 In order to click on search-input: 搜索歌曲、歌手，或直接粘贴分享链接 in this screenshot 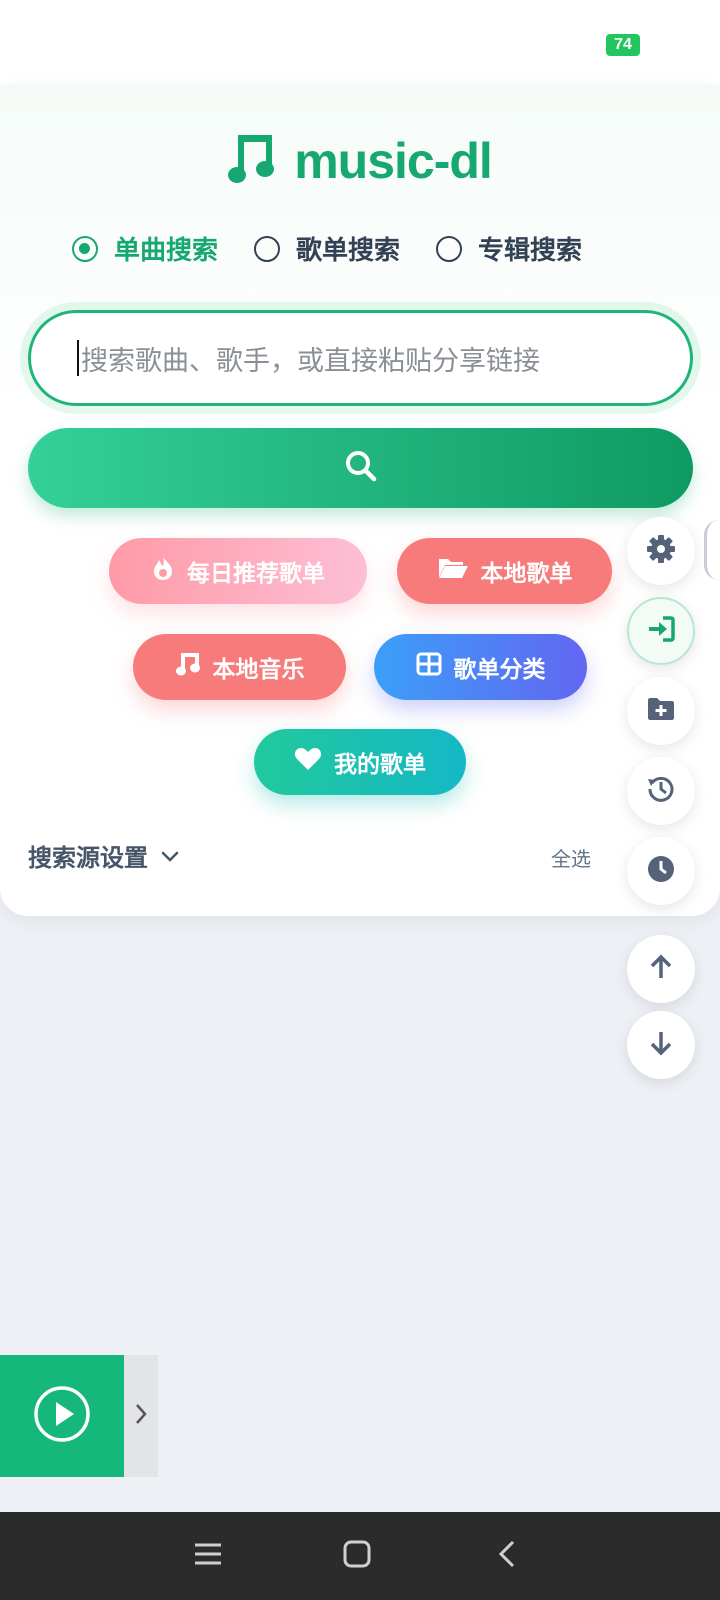, I will do `click(360, 358)`.